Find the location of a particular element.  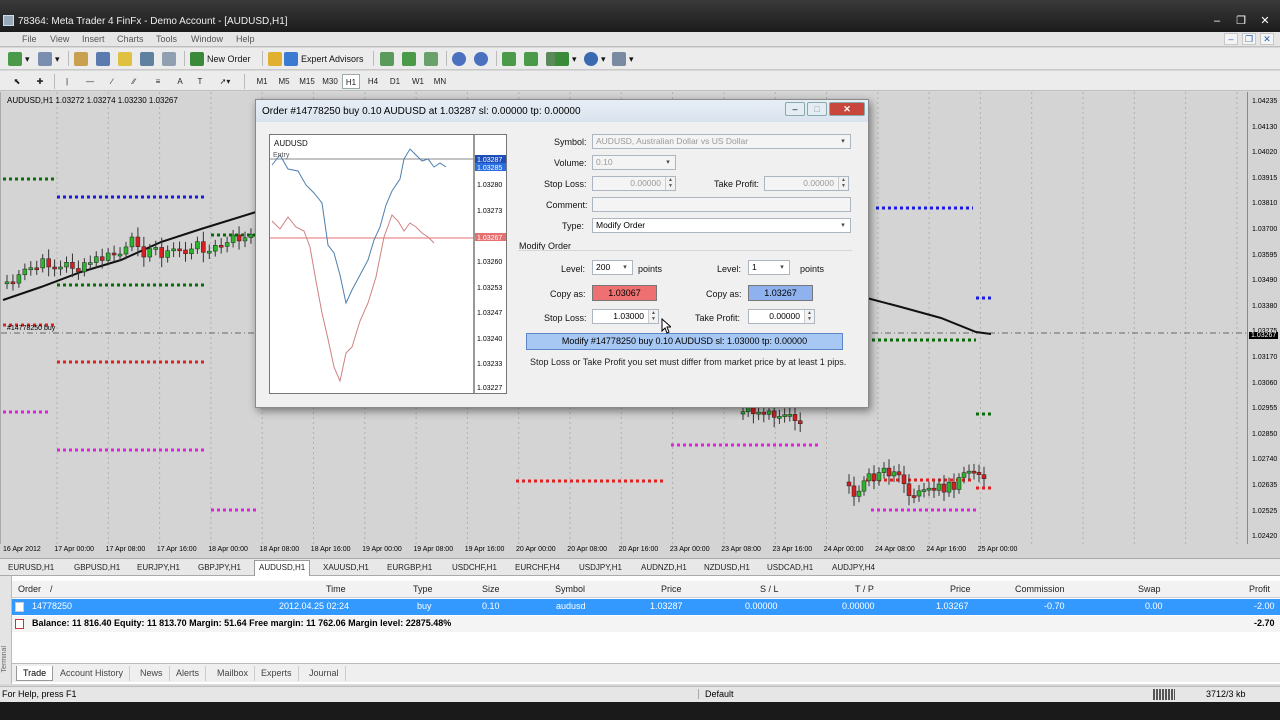

tf-m30: M30 is located at coordinates (330, 81).